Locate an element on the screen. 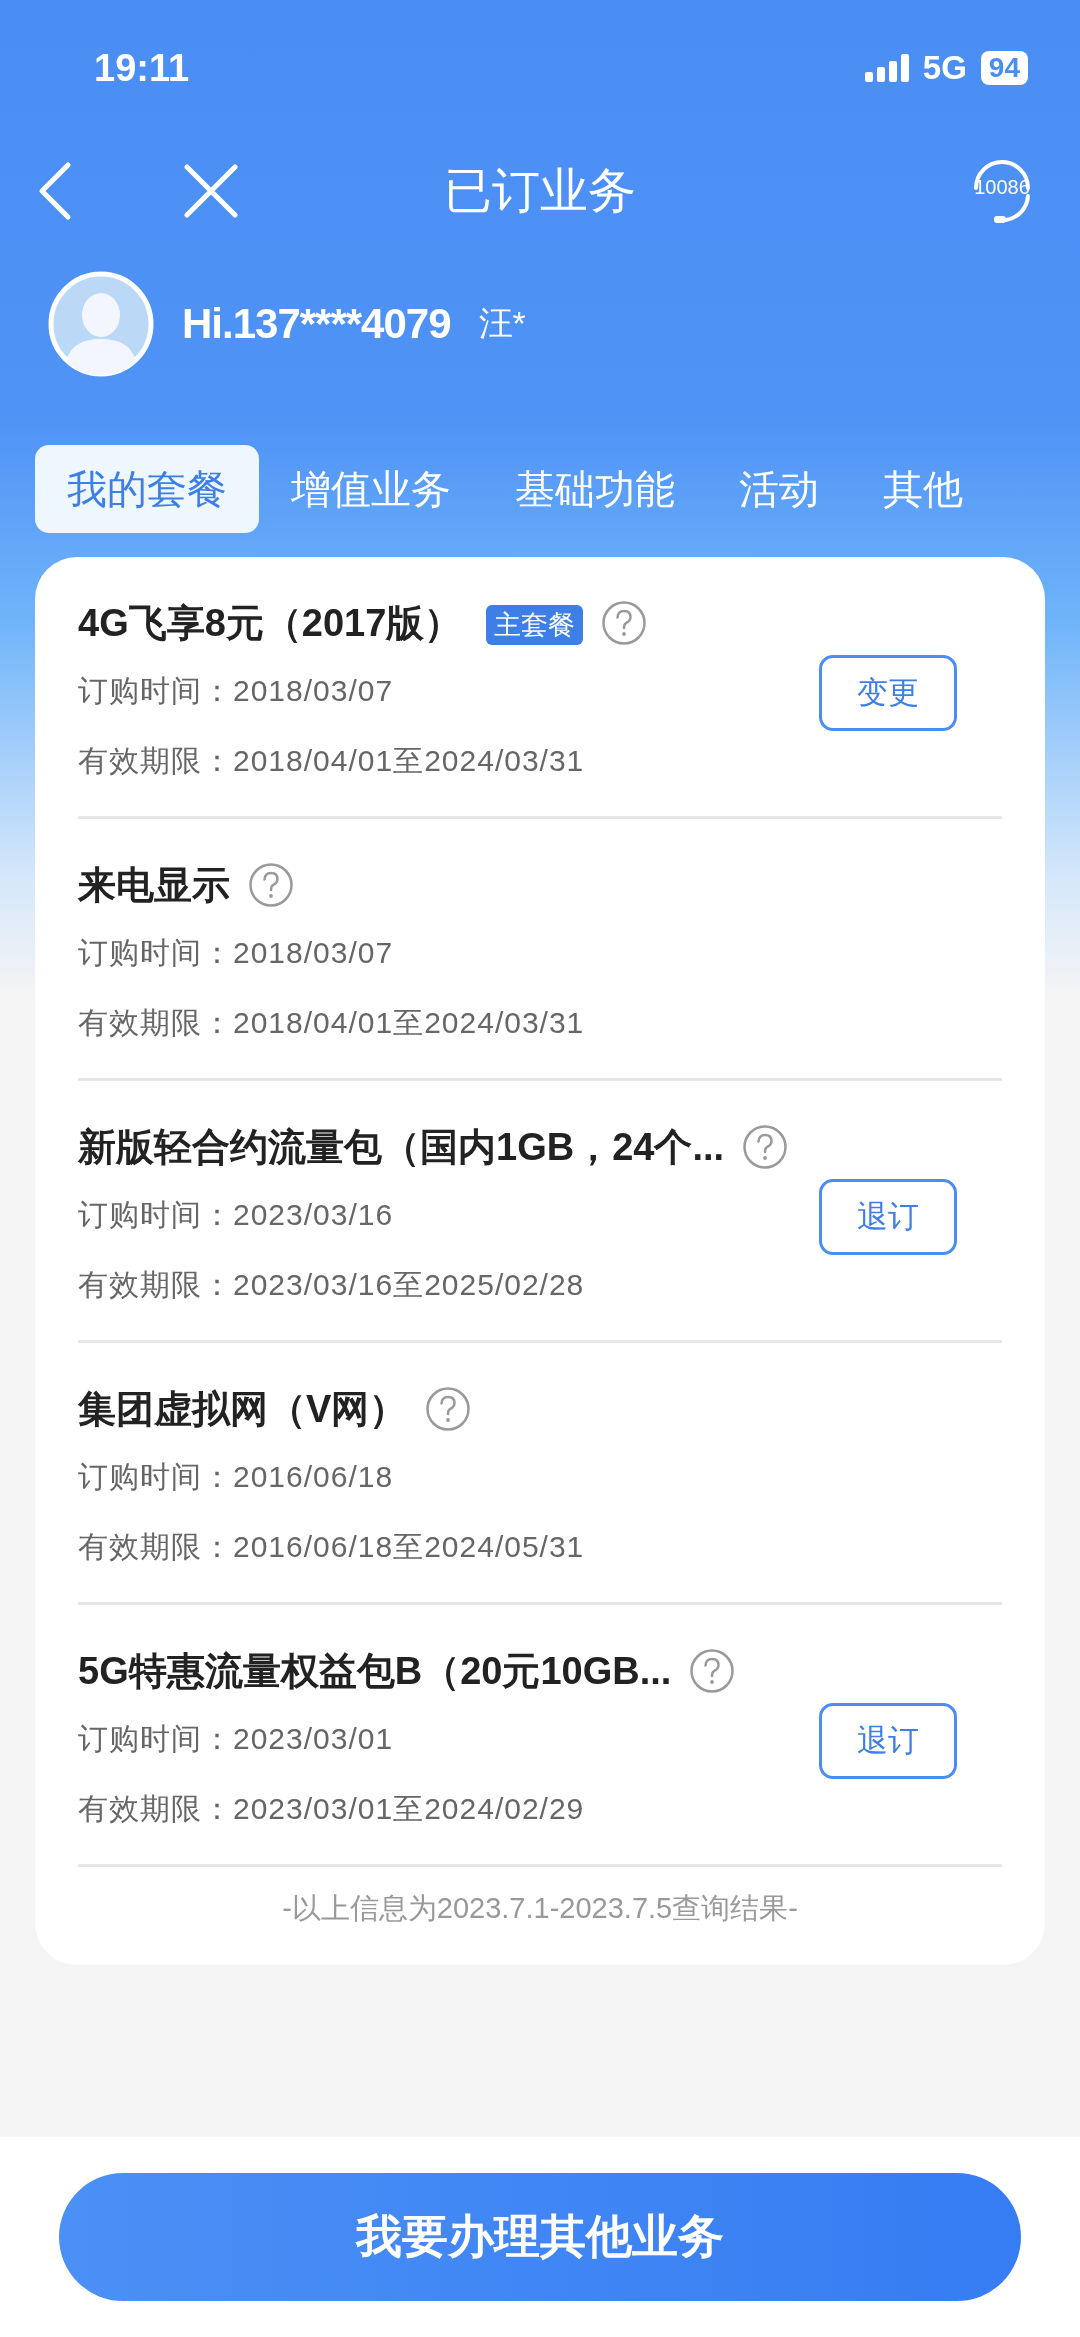 The image size is (1080, 2337). network-label: 5G is located at coordinates (944, 68).